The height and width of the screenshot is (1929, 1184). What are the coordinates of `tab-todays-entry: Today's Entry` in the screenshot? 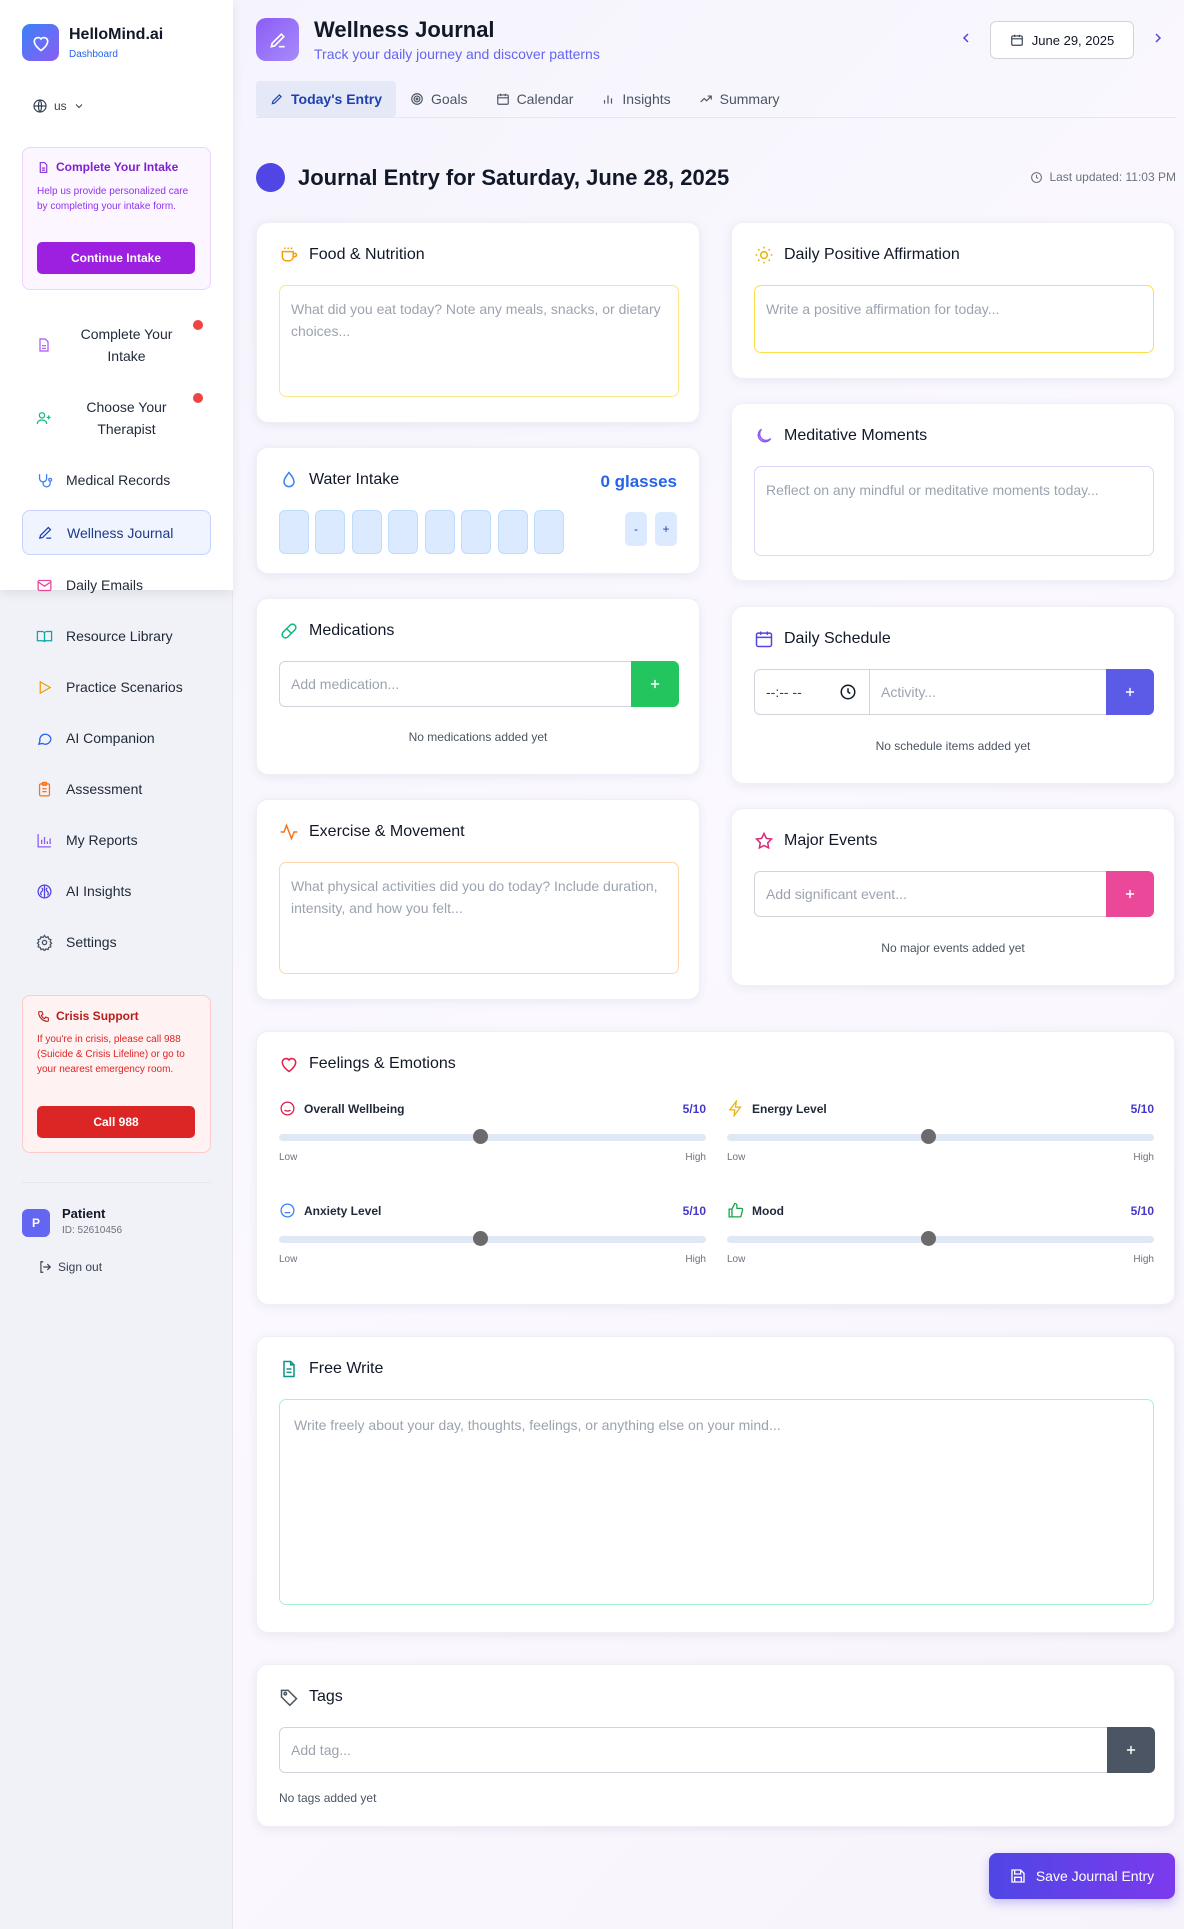 It's located at (326, 99).